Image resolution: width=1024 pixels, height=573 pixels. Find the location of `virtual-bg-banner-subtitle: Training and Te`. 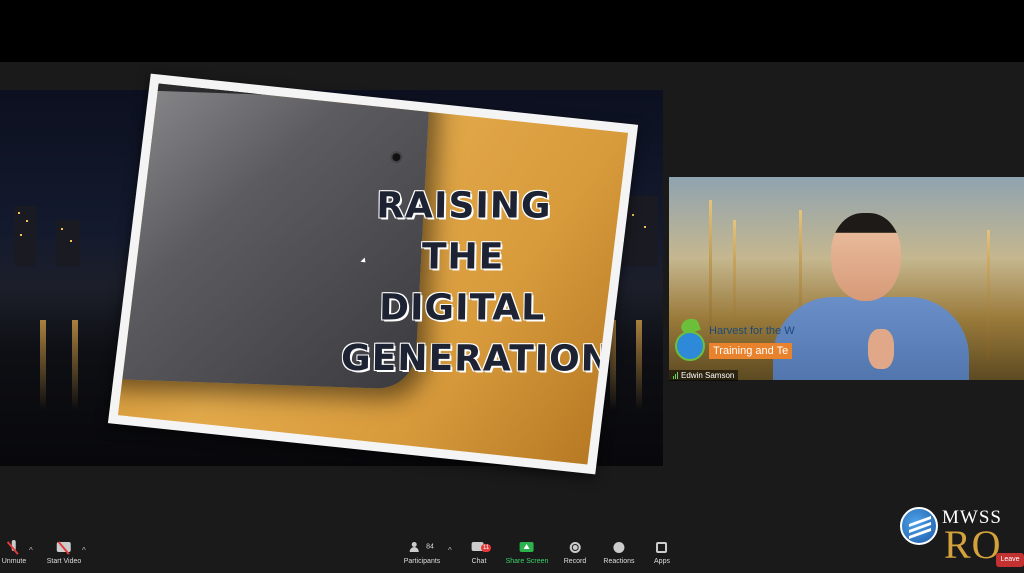

virtual-bg-banner-subtitle: Training and Te is located at coordinates (751, 351).